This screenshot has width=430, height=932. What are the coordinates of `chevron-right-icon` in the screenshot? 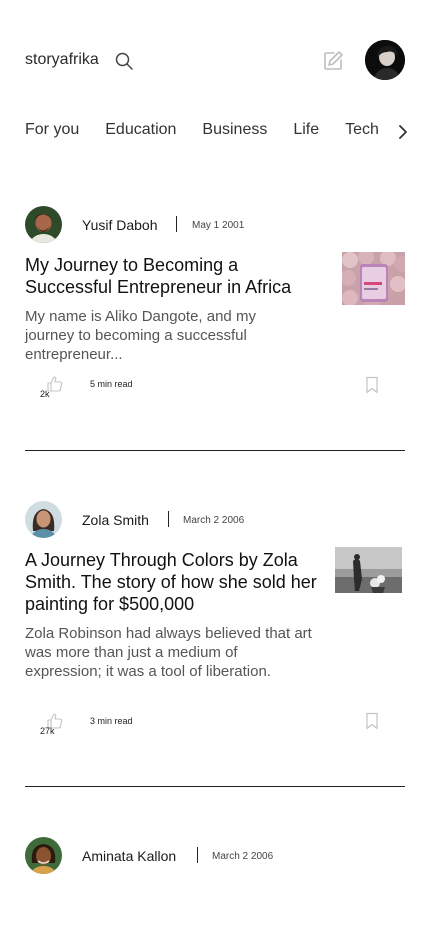 It's located at (403, 132).